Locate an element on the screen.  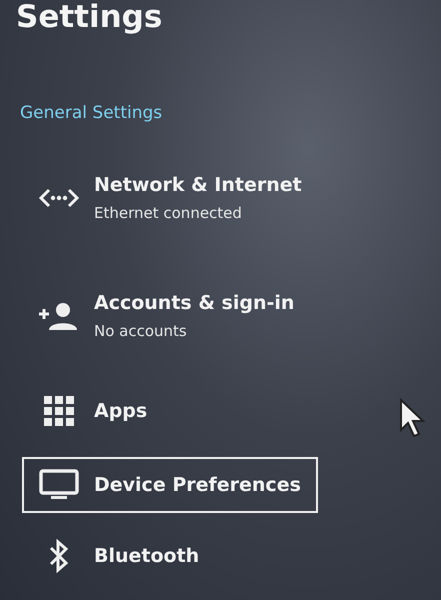
item-title: Device Preferences is located at coordinates (197, 485).